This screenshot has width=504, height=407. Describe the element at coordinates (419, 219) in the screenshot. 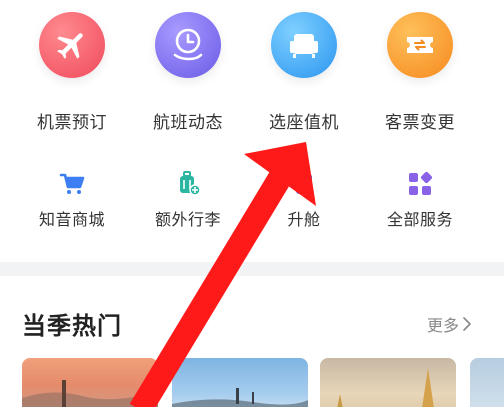

I see `service-label: 全部服务` at that location.